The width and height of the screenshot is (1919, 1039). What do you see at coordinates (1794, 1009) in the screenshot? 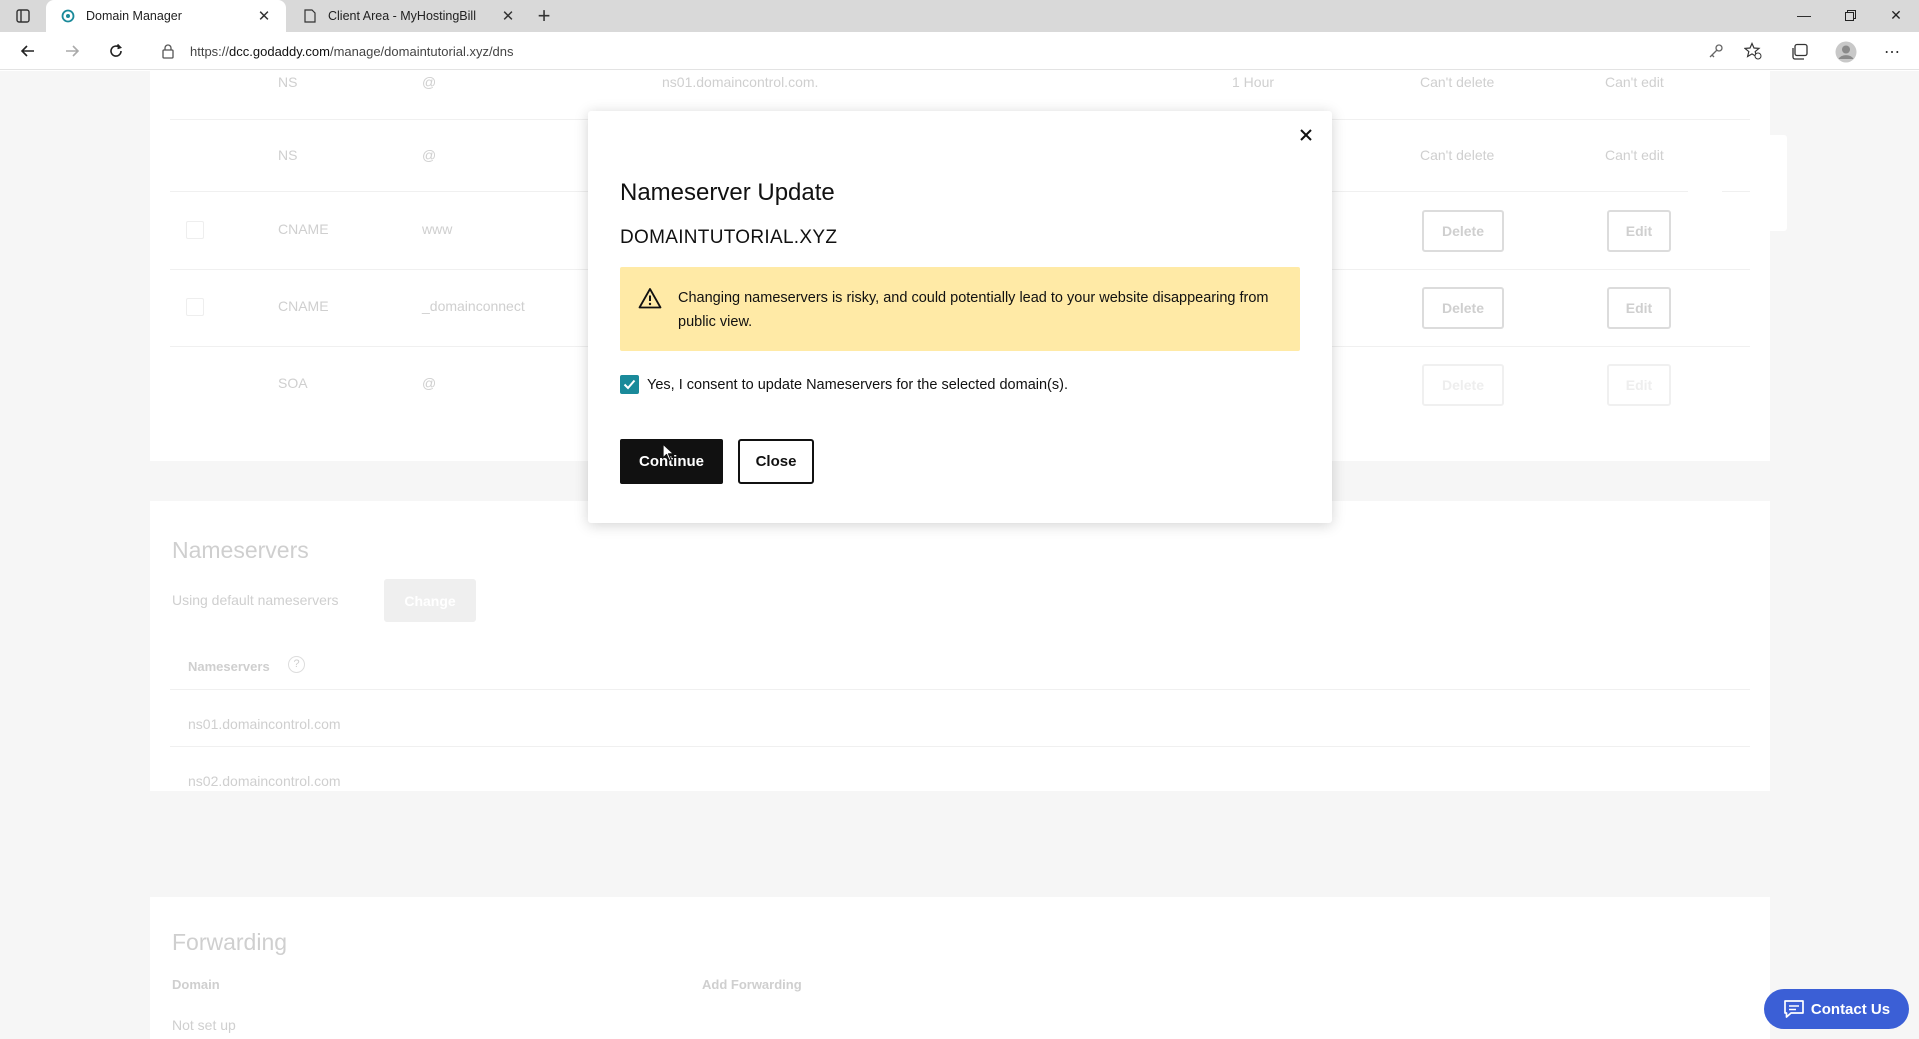
I see `chat-icon` at bounding box center [1794, 1009].